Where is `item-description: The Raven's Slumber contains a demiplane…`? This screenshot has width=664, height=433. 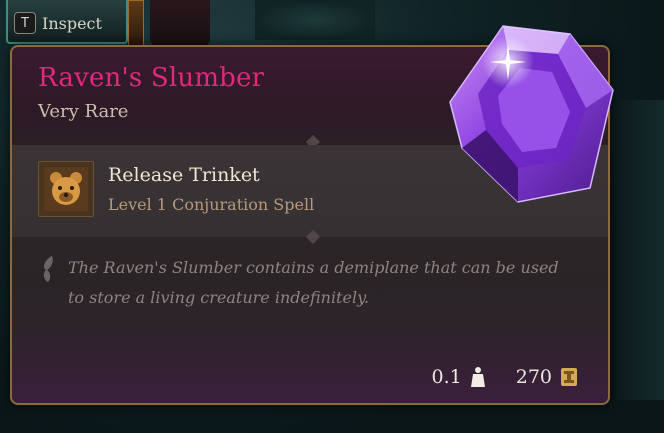 item-description: The Raven's Slumber contains a demiplane… is located at coordinates (313, 282).